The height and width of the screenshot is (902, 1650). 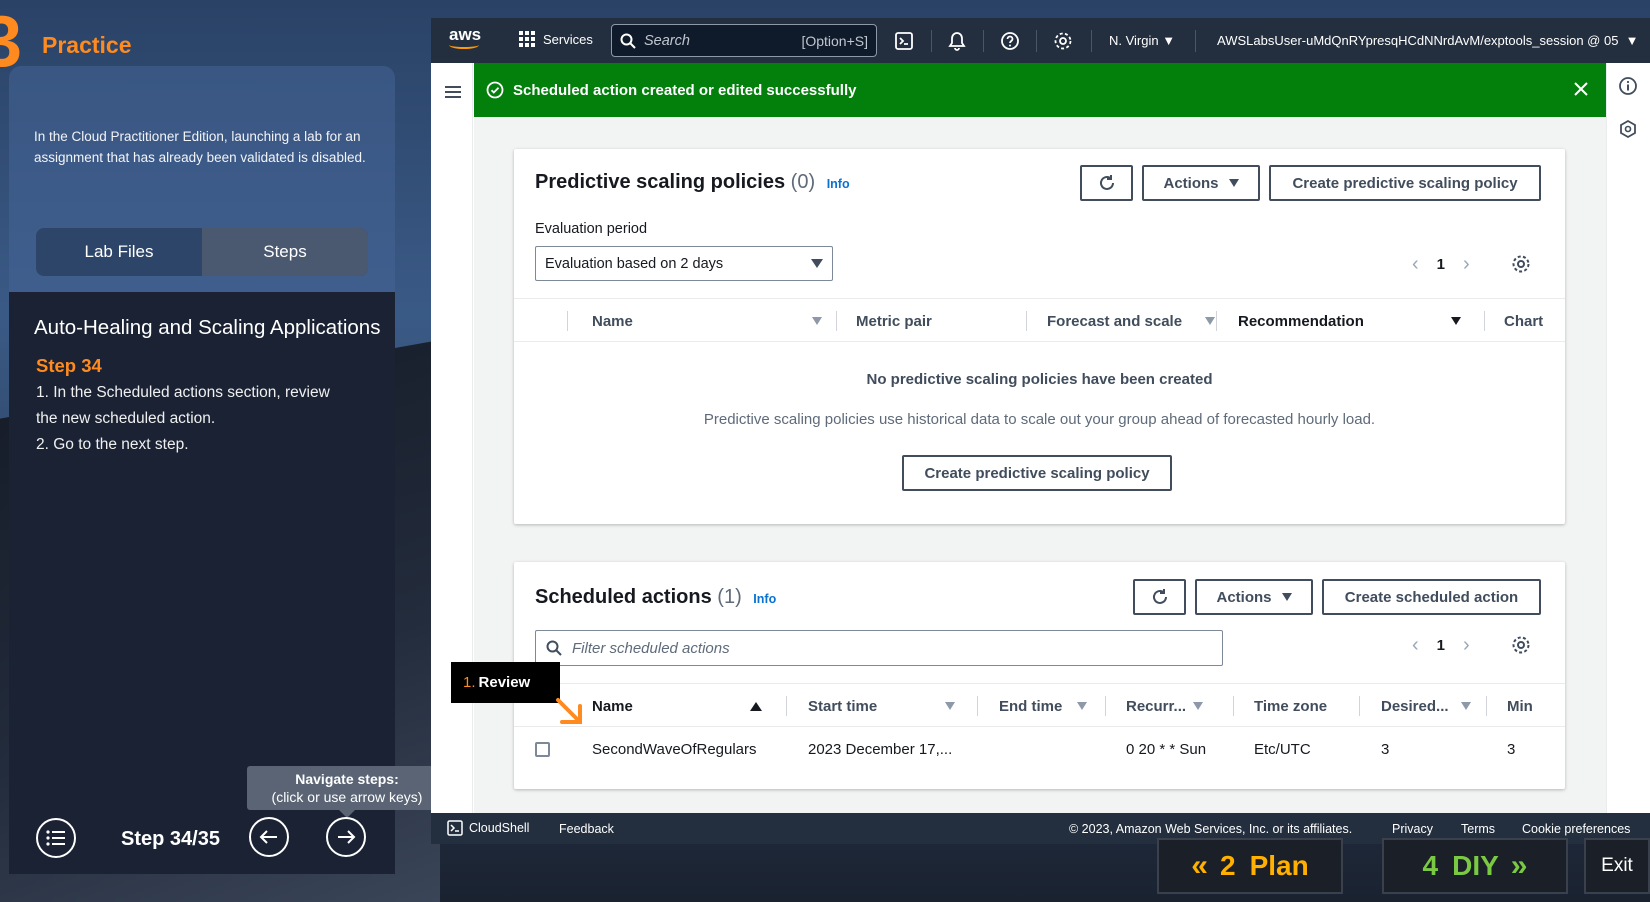 I want to click on diy-button: 4 DIY », so click(x=1475, y=866).